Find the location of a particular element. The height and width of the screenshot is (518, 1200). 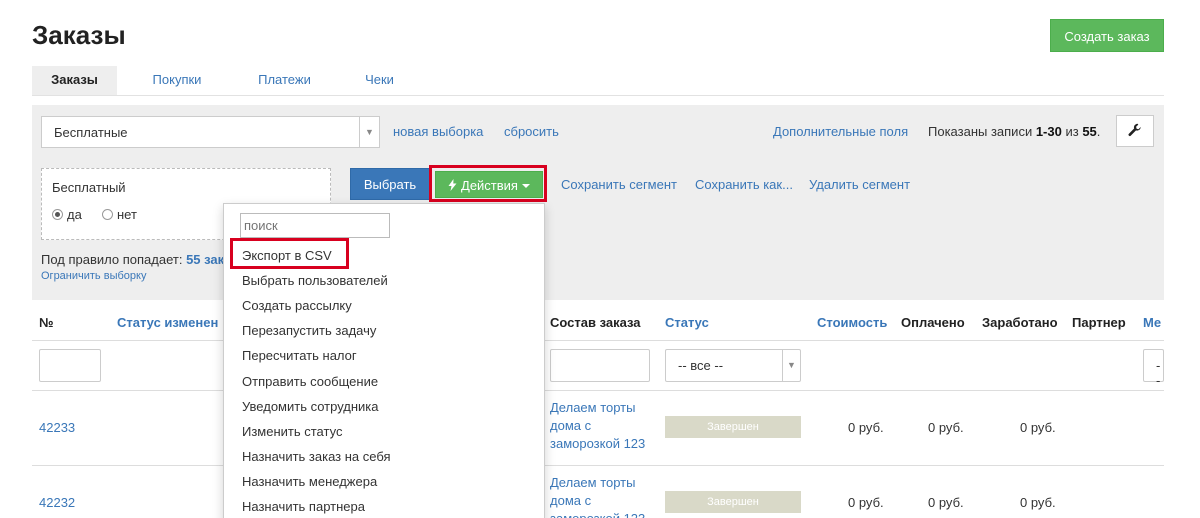

header-divider is located at coordinates (598, 340).